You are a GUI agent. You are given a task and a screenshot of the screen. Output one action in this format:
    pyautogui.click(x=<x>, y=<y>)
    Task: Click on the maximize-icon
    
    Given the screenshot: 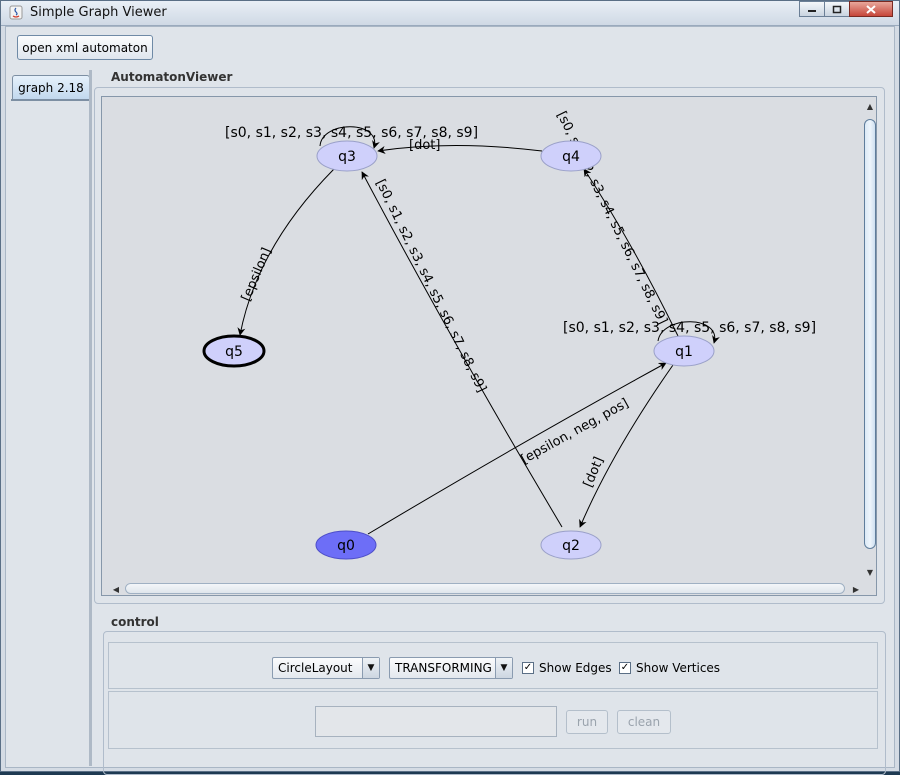 What is the action you would take?
    pyautogui.click(x=837, y=9)
    